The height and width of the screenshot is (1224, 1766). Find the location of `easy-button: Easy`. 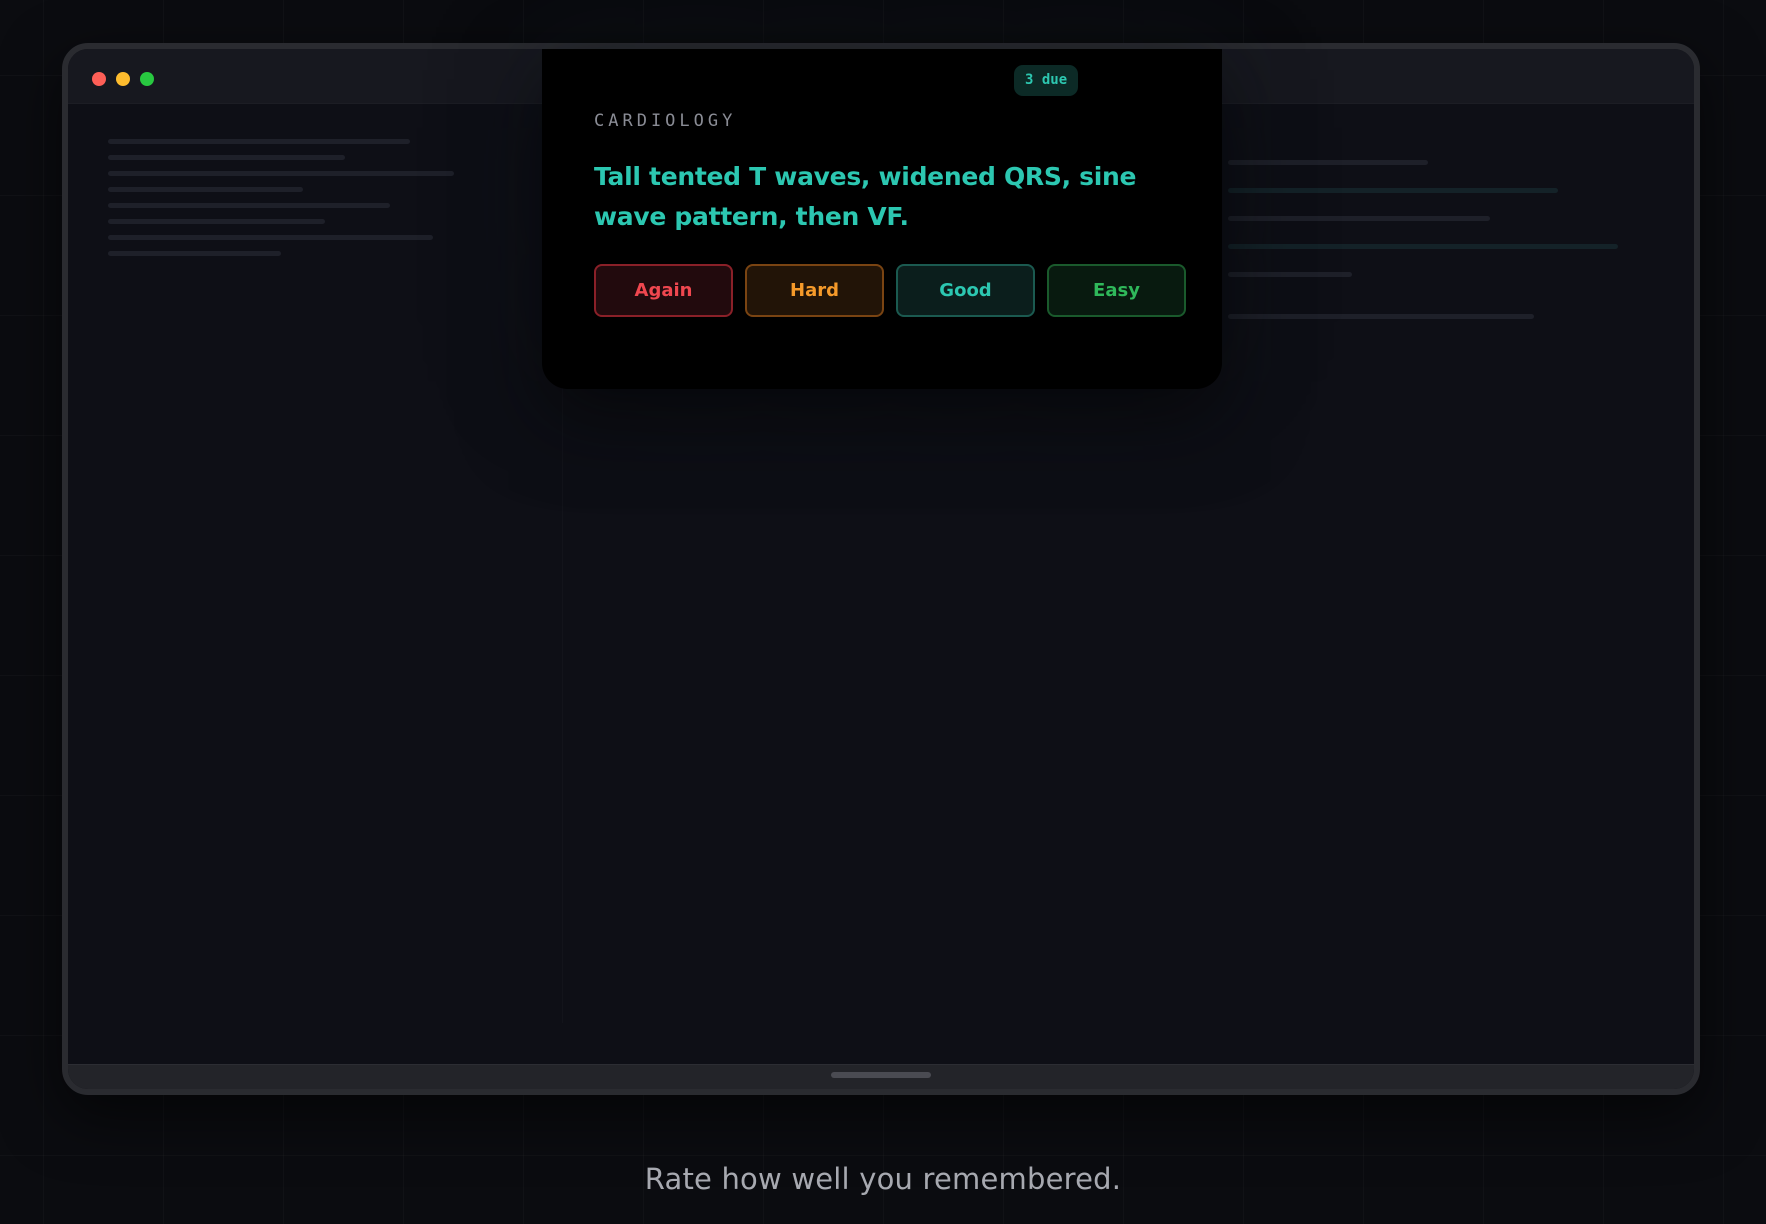

easy-button: Easy is located at coordinates (1116, 290).